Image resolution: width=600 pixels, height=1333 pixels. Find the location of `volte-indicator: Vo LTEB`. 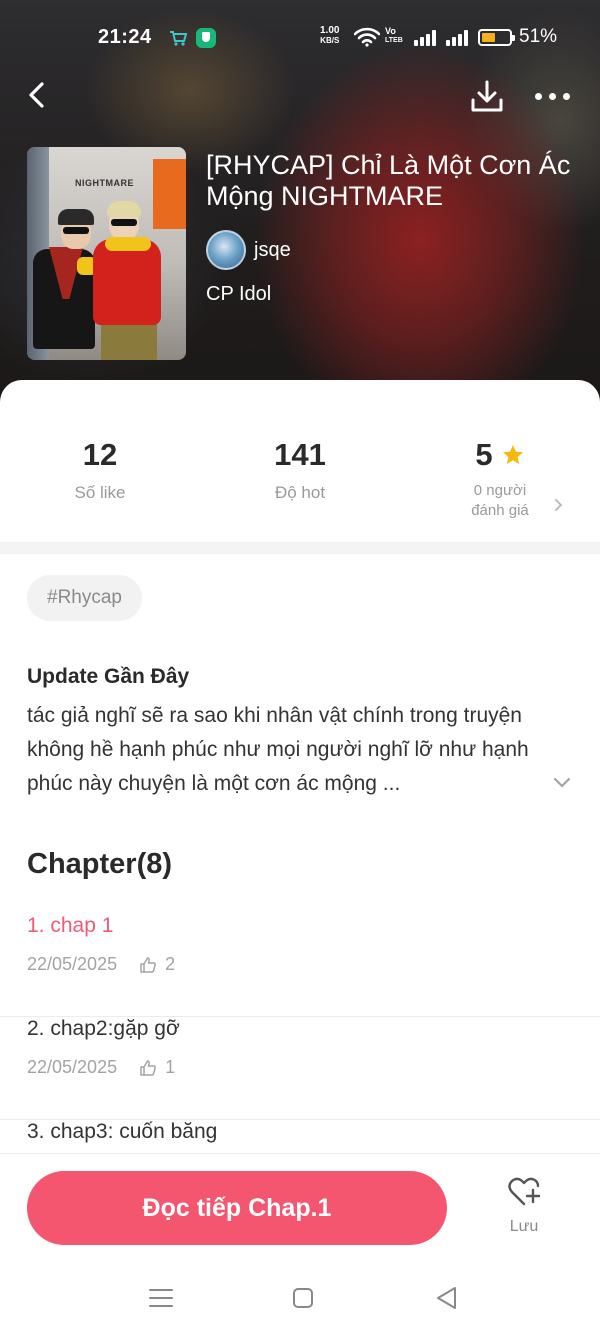

volte-indicator: Vo LTEB is located at coordinates (394, 36).